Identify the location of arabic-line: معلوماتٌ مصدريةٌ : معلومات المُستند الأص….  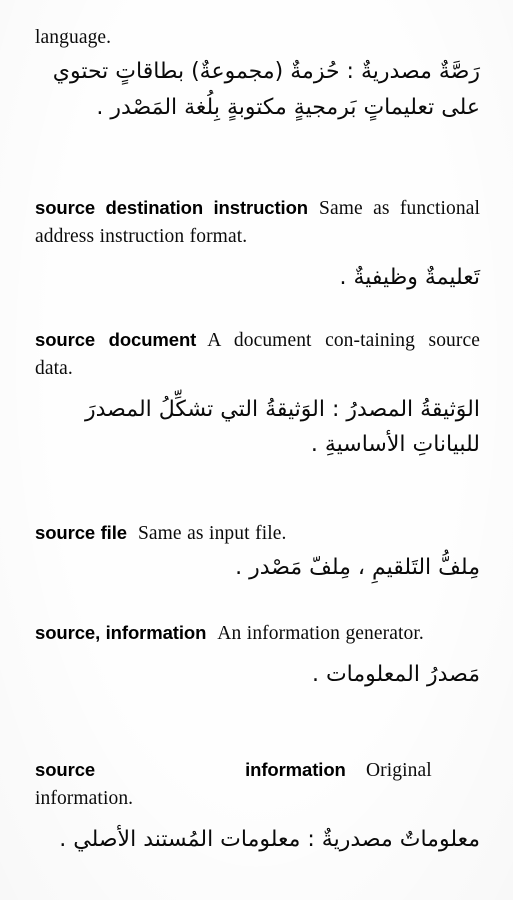
(269, 839).